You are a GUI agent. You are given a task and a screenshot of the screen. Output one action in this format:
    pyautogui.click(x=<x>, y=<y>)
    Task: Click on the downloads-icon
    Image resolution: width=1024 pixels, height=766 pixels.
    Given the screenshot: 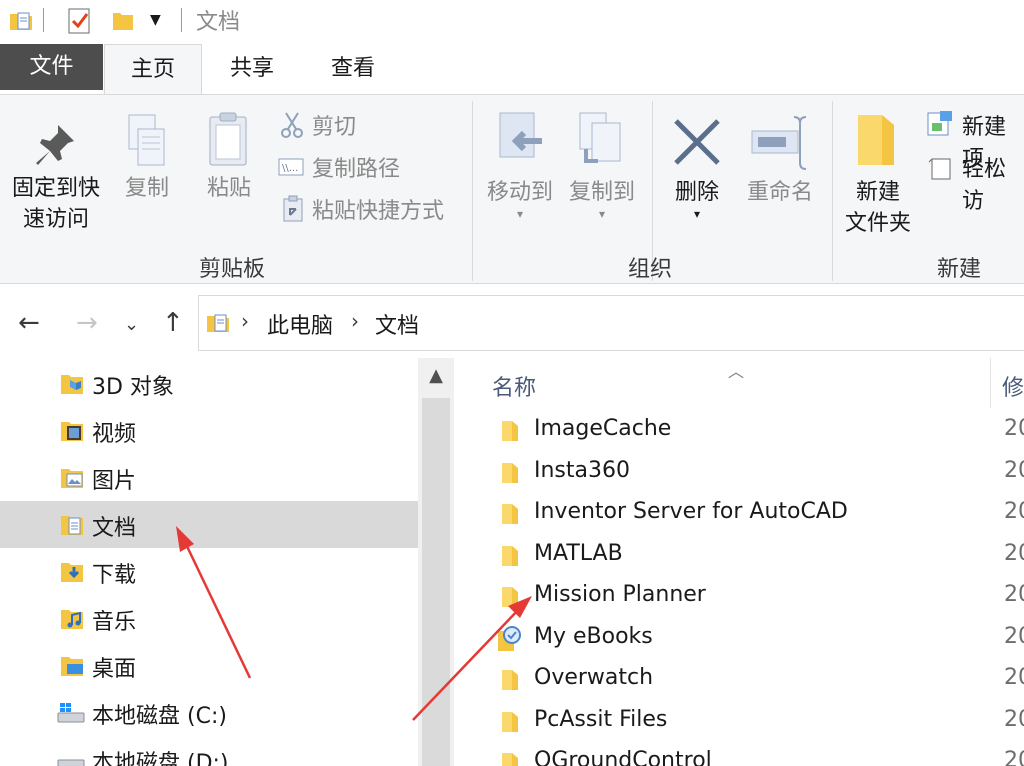 What is the action you would take?
    pyautogui.click(x=72, y=574)
    